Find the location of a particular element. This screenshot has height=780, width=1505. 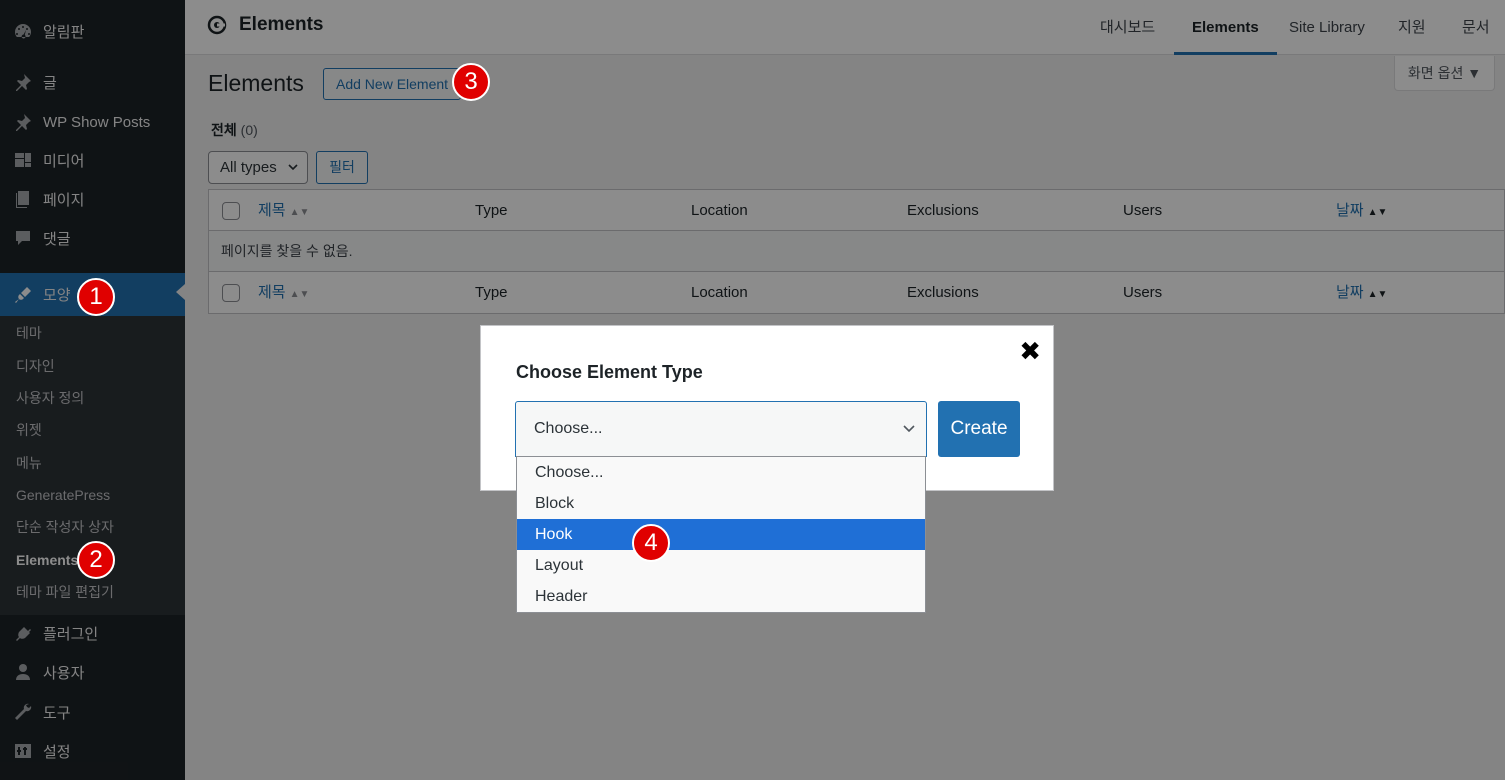

option-block: Block is located at coordinates (721, 503).